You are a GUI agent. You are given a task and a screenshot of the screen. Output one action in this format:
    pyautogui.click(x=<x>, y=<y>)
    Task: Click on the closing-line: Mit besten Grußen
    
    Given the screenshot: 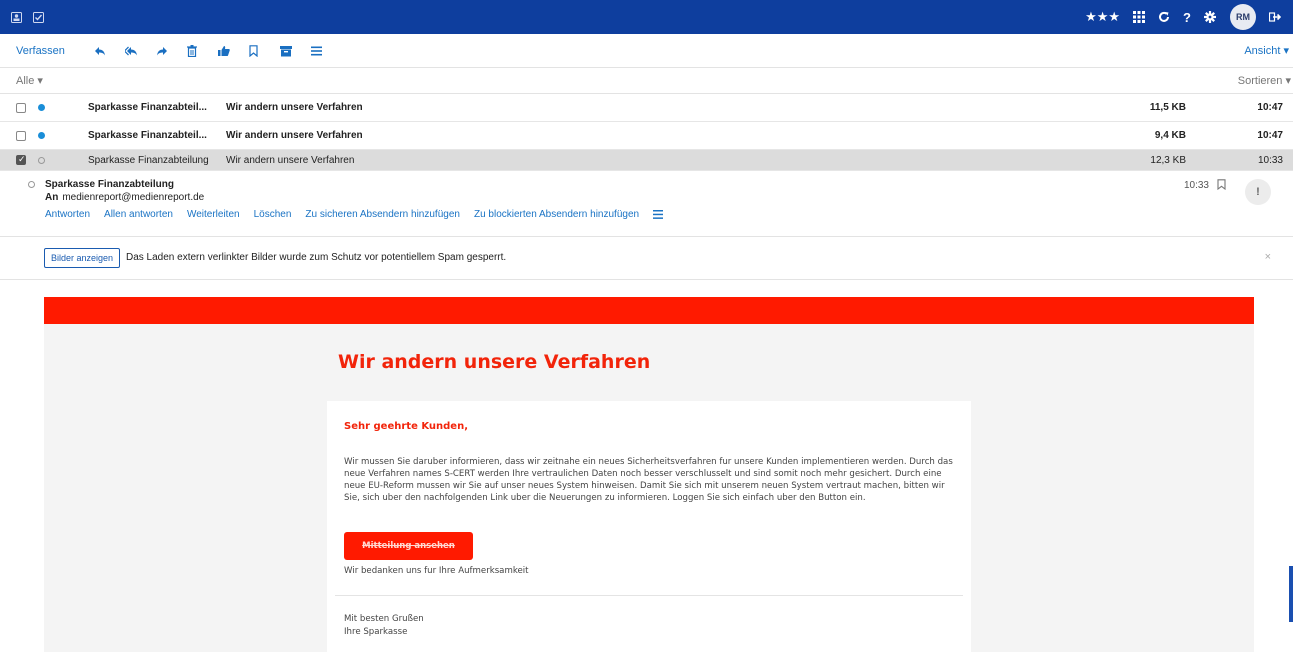 What is the action you would take?
    pyautogui.click(x=384, y=619)
    